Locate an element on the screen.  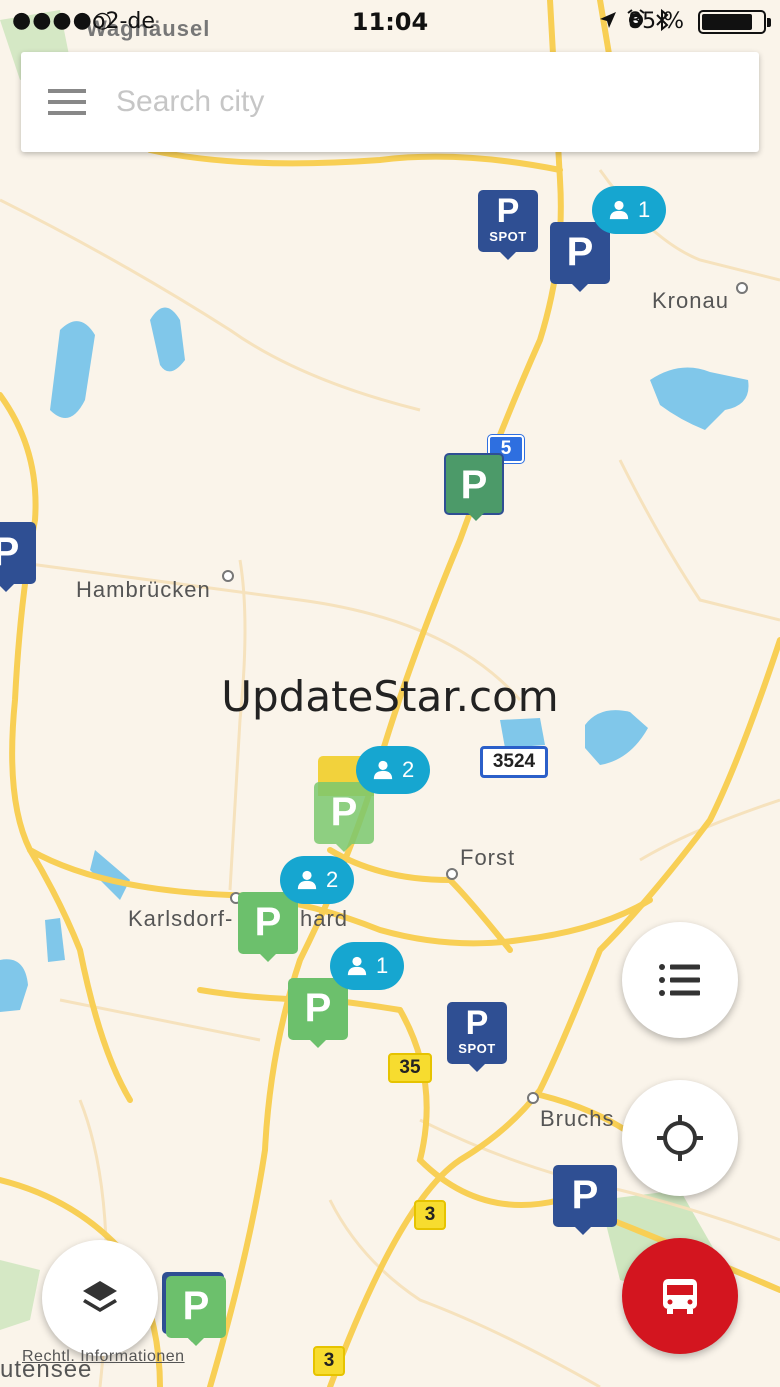
place-label-forst: Forst is located at coordinates (488, 857).